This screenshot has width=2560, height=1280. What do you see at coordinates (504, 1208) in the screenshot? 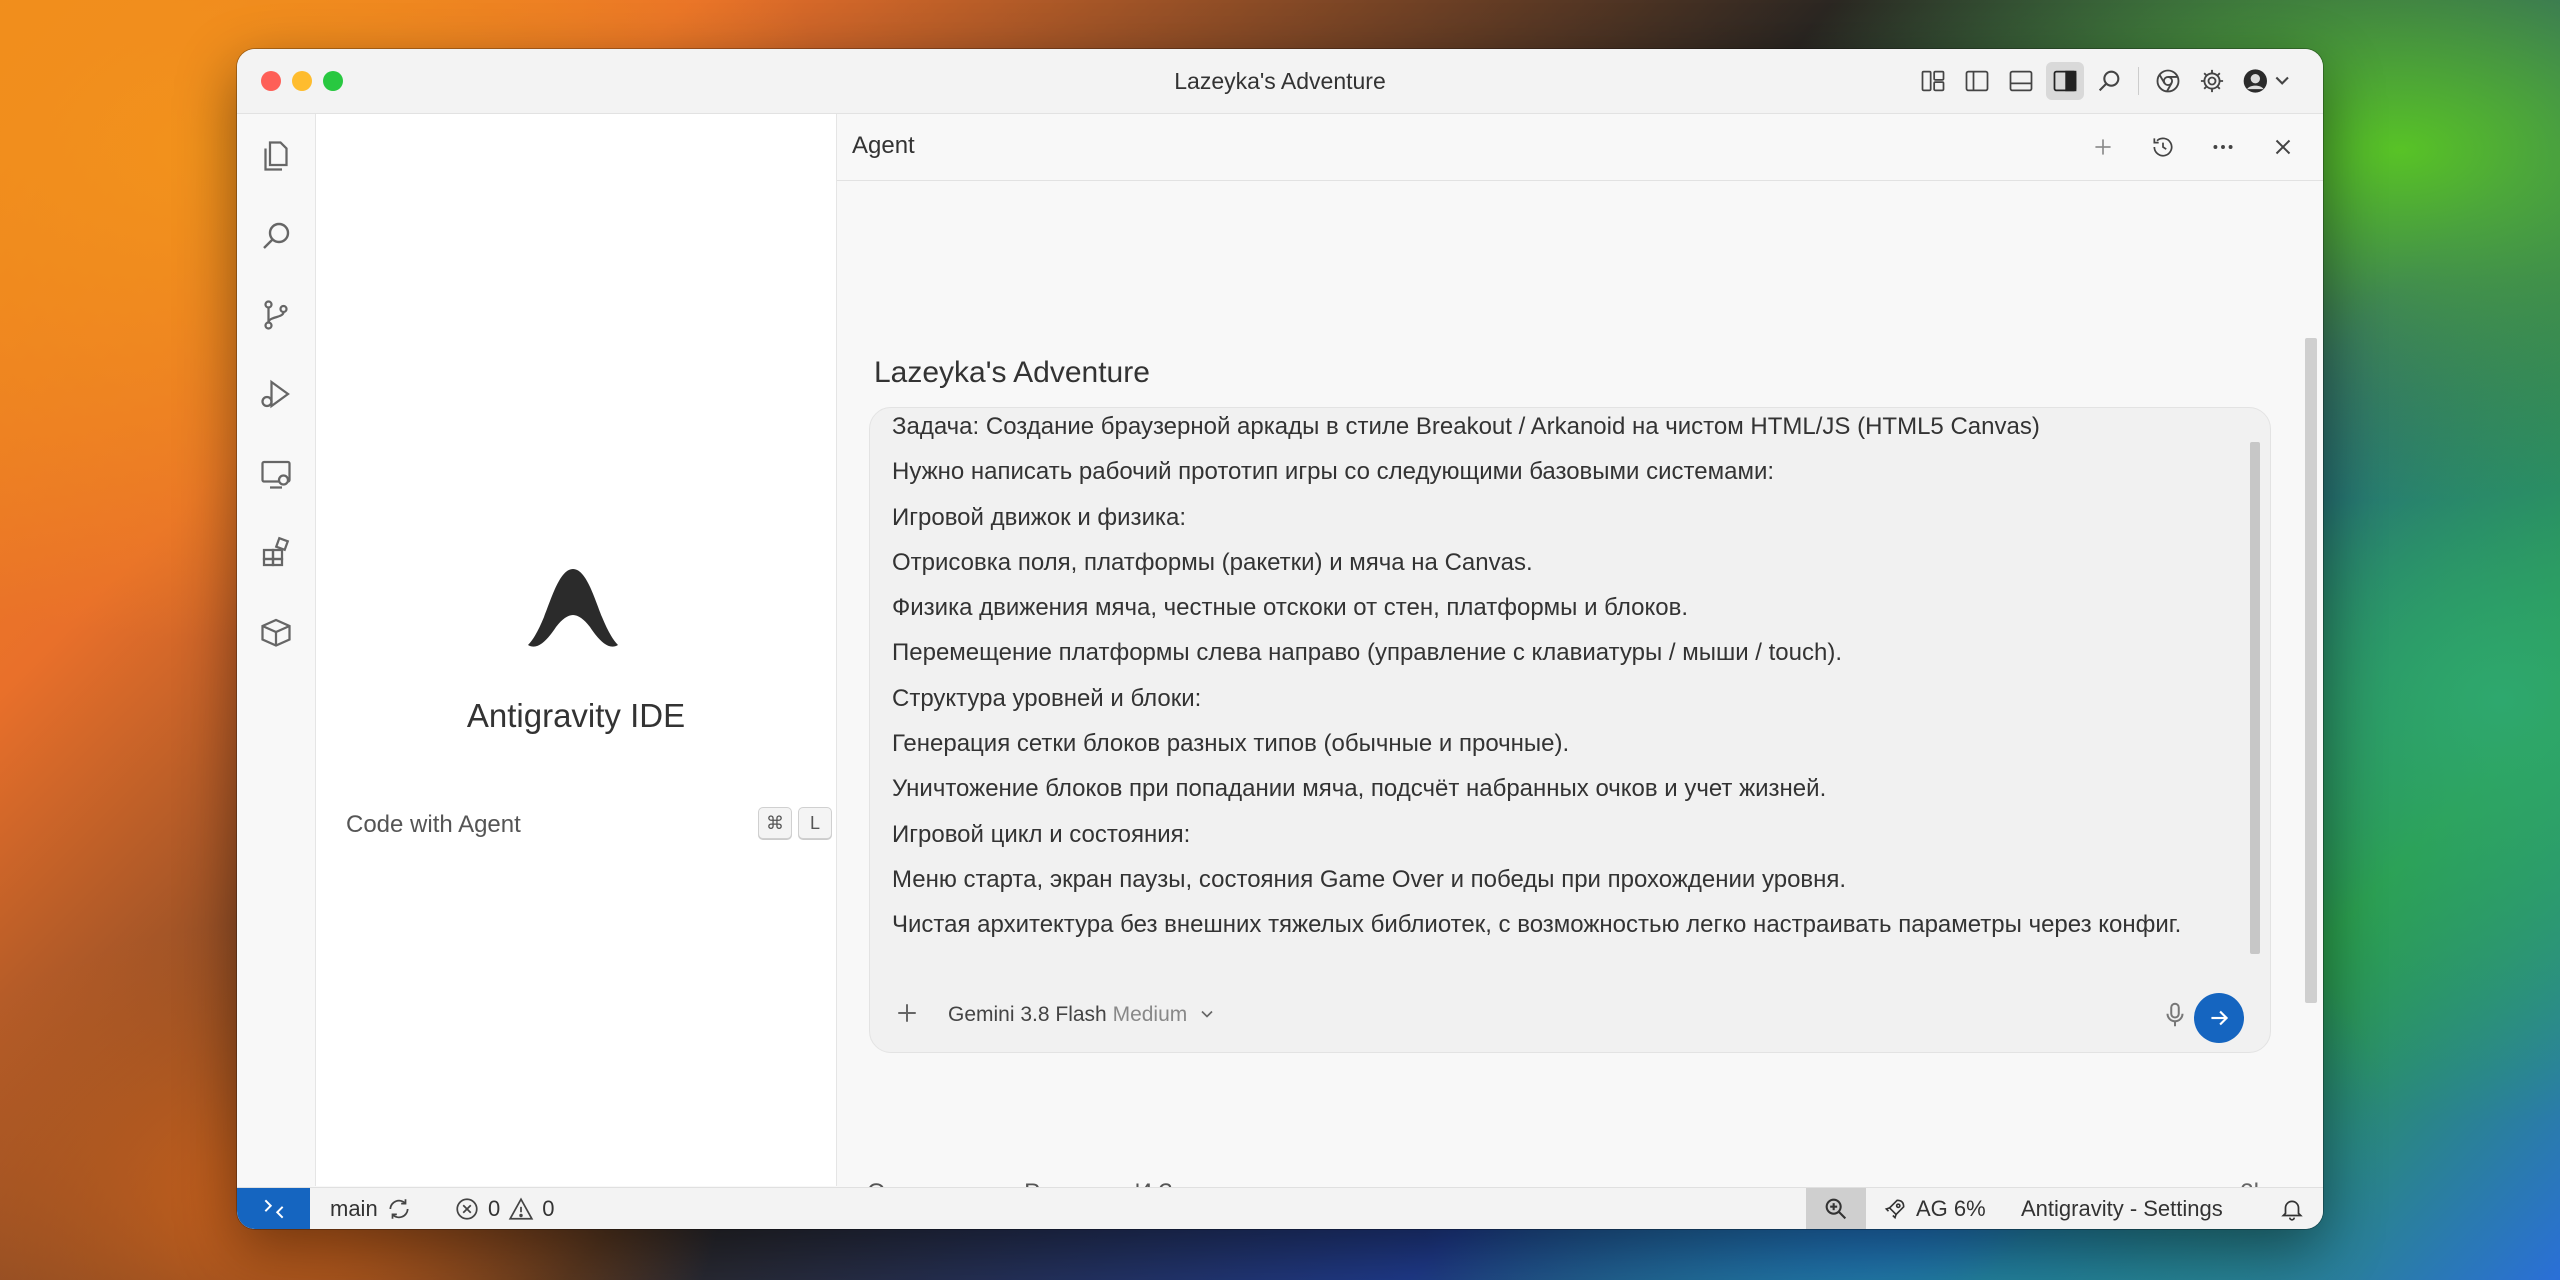
I see `problems-indicator: 0 0` at bounding box center [504, 1208].